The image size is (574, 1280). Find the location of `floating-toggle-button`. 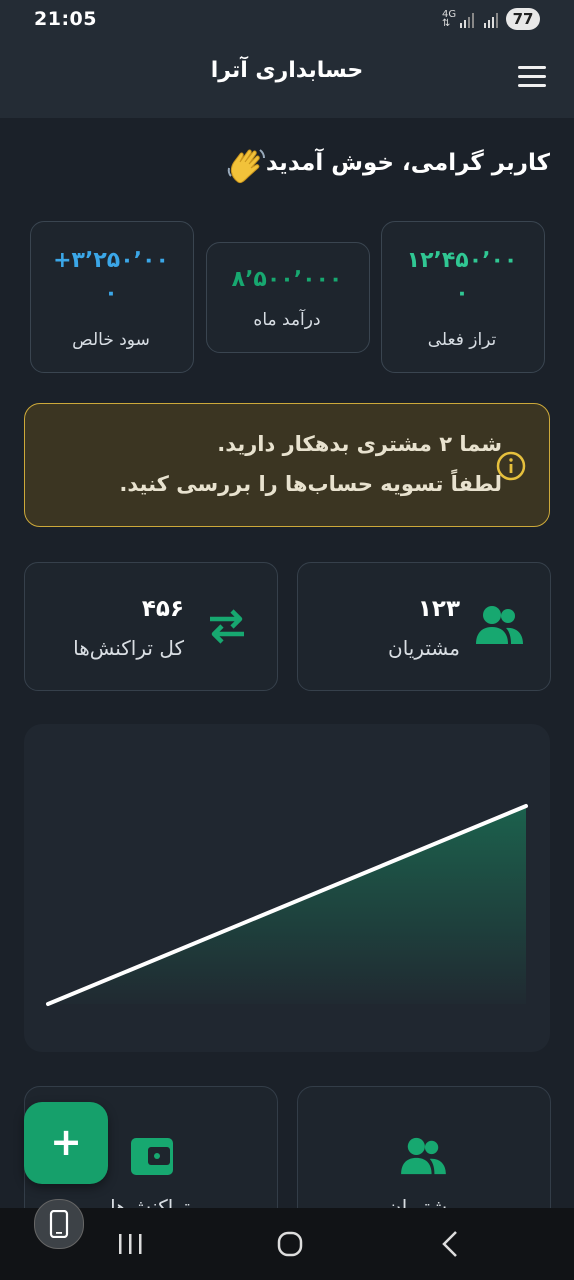

floating-toggle-button is located at coordinates (59, 1224).